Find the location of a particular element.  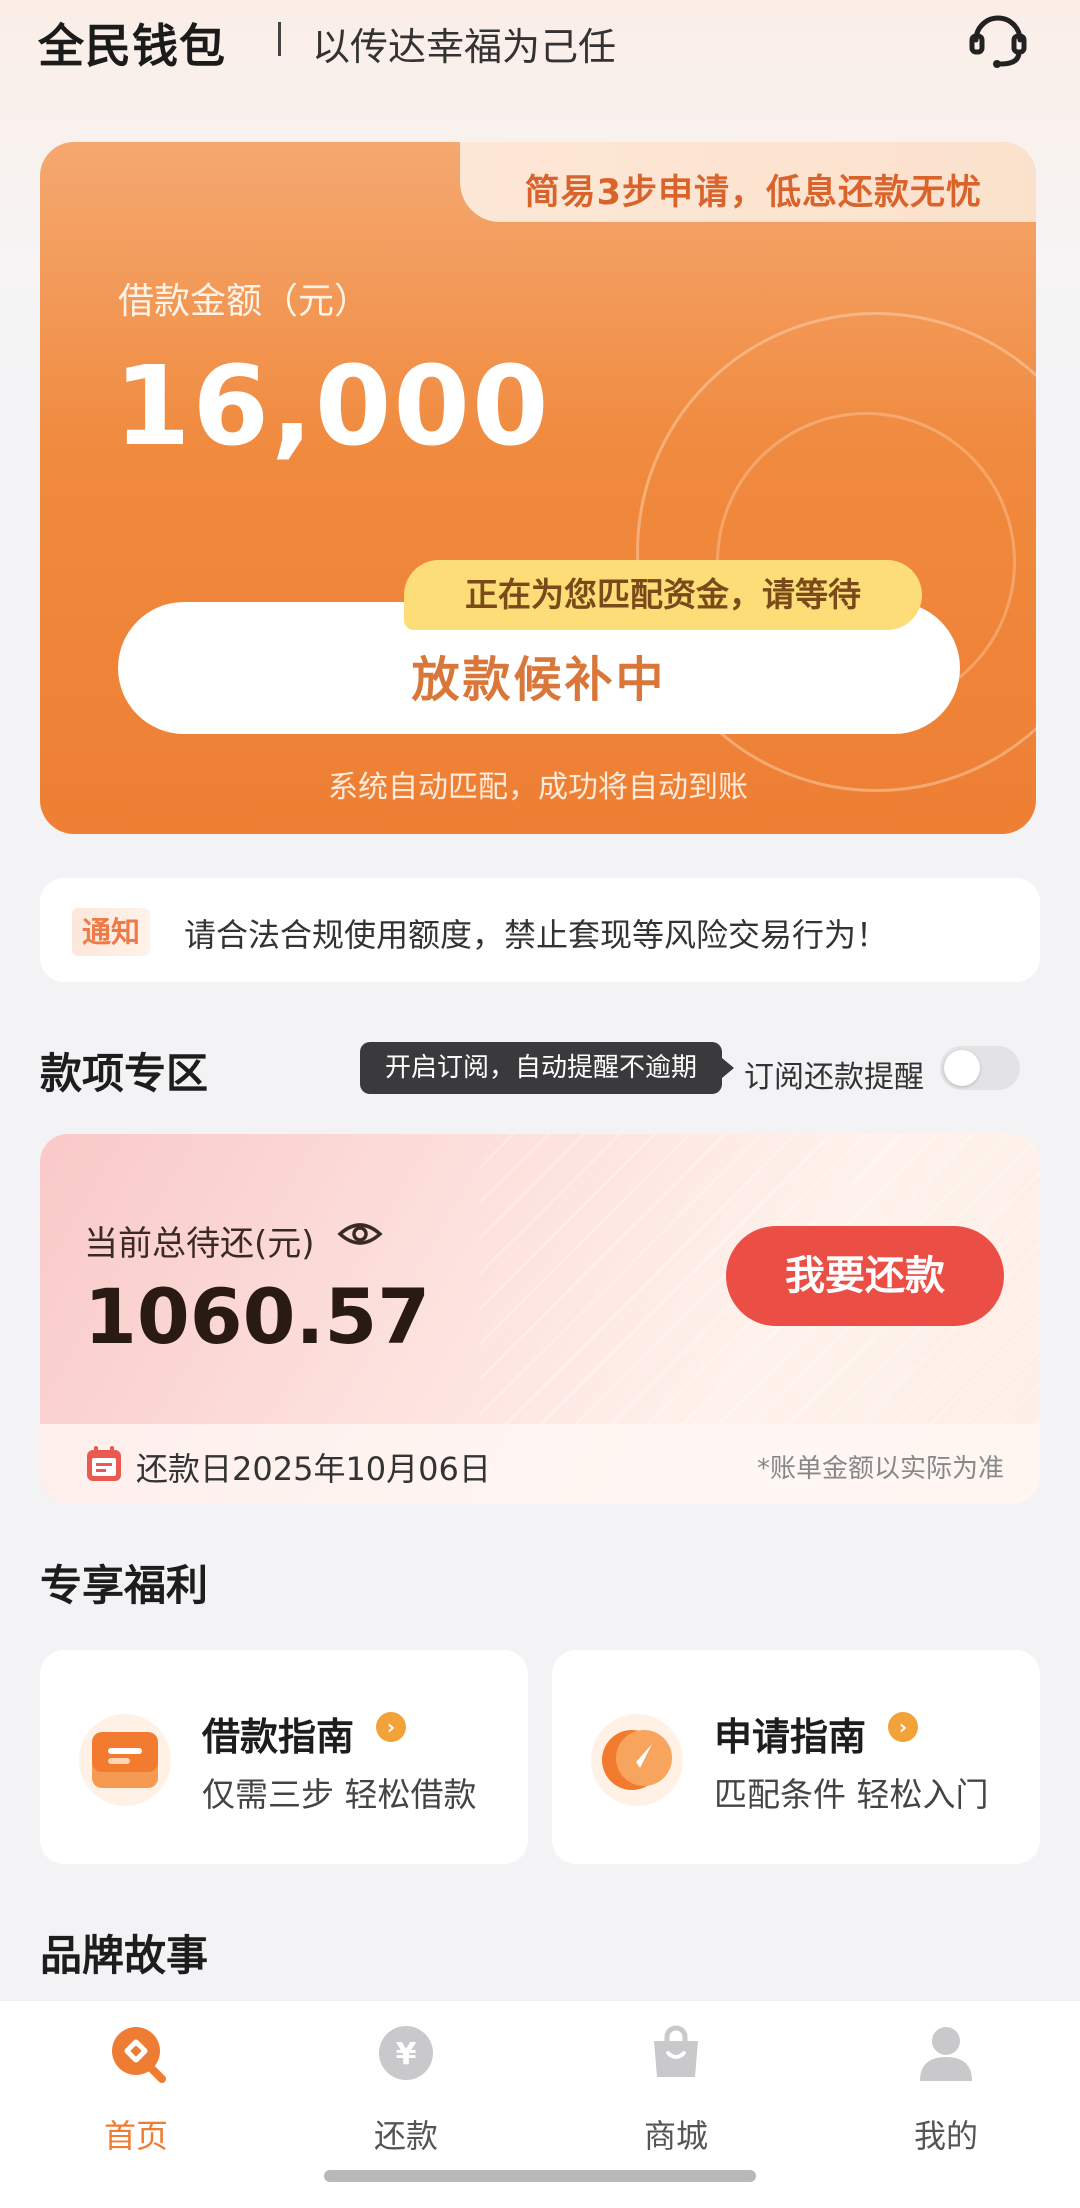

eye-icon is located at coordinates (360, 1234).